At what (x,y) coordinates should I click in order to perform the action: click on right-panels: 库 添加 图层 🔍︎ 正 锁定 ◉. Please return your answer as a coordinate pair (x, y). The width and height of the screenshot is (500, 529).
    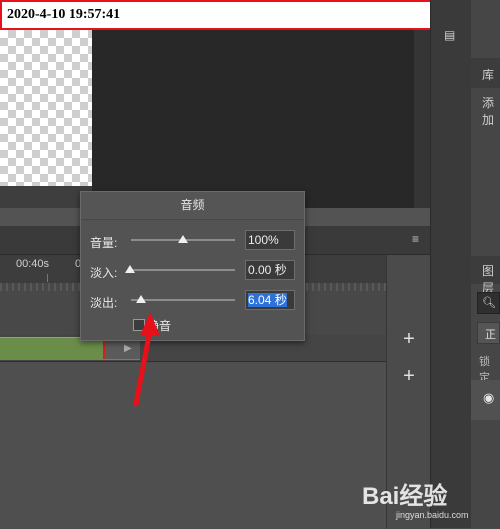
    Looking at the image, I should click on (485, 264).